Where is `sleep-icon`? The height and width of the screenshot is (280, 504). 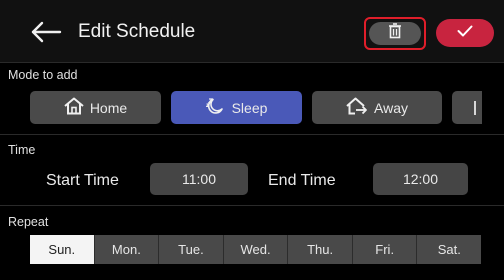
sleep-icon is located at coordinates (218, 107).